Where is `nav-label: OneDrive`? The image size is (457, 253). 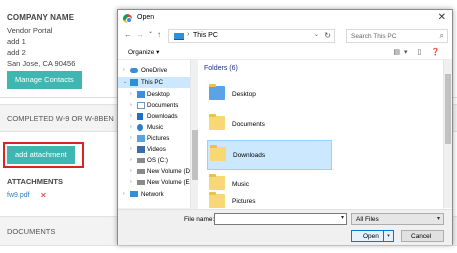
nav-label: OneDrive is located at coordinates (154, 70).